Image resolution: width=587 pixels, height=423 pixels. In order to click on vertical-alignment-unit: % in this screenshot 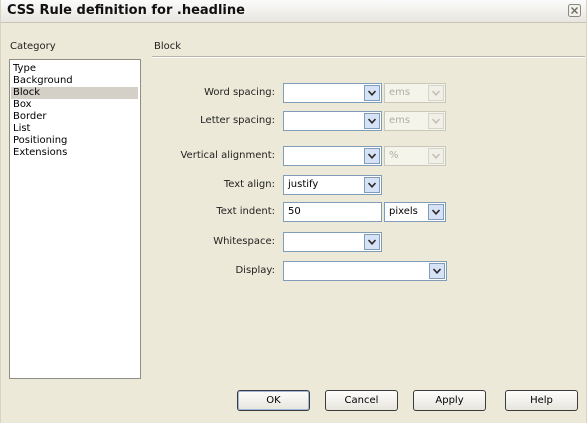, I will do `click(394, 155)`.